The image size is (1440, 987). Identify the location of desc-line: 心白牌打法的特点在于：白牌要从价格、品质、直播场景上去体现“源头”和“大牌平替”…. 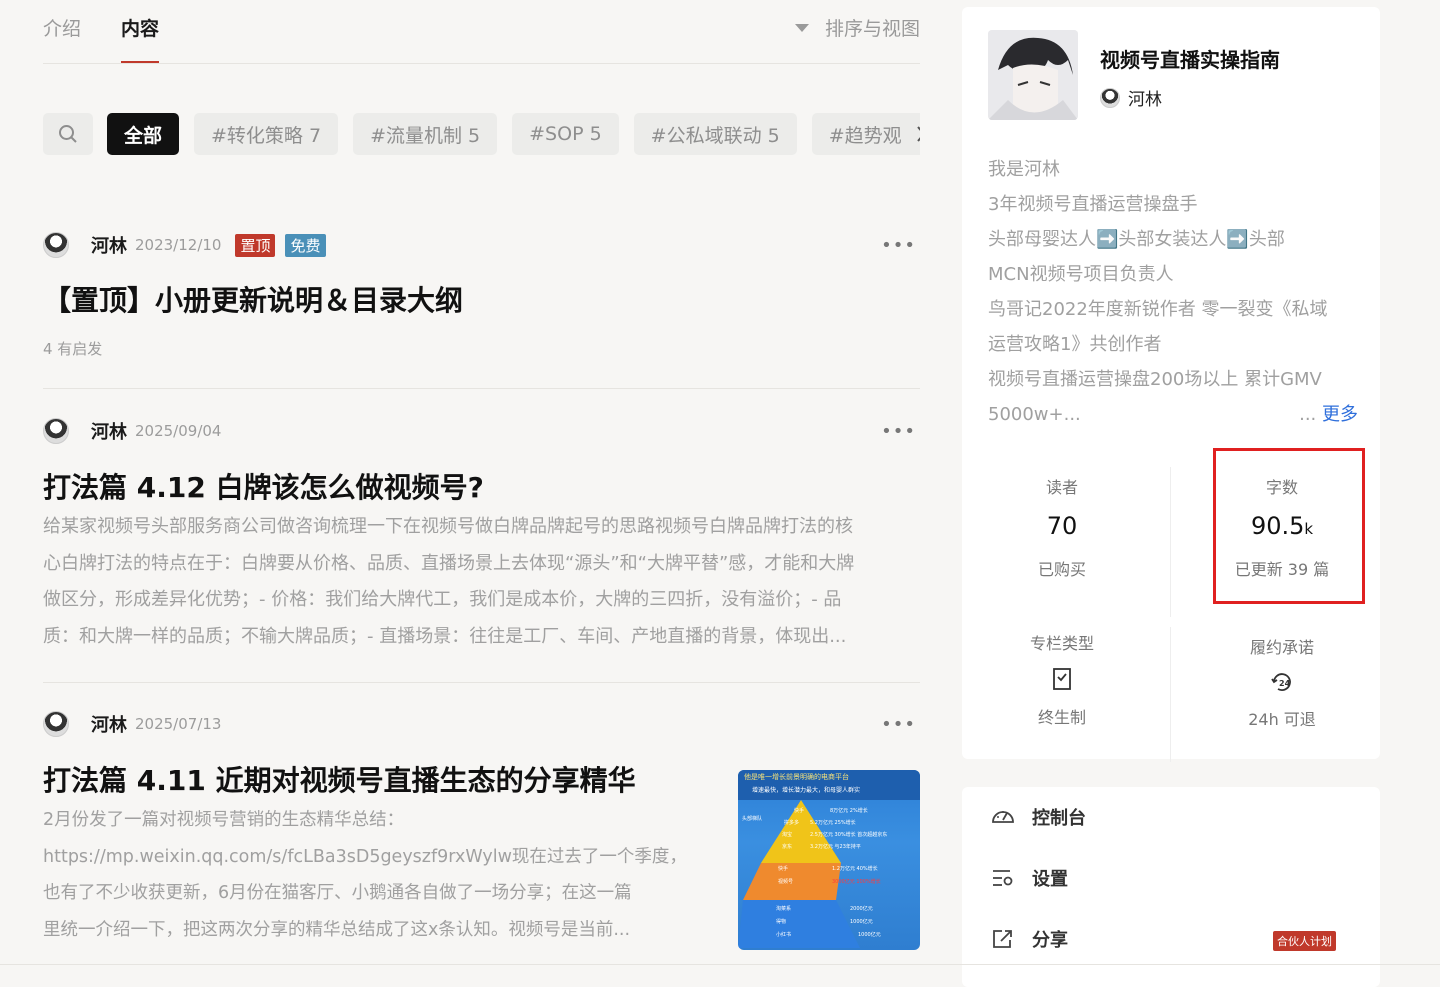
(449, 563).